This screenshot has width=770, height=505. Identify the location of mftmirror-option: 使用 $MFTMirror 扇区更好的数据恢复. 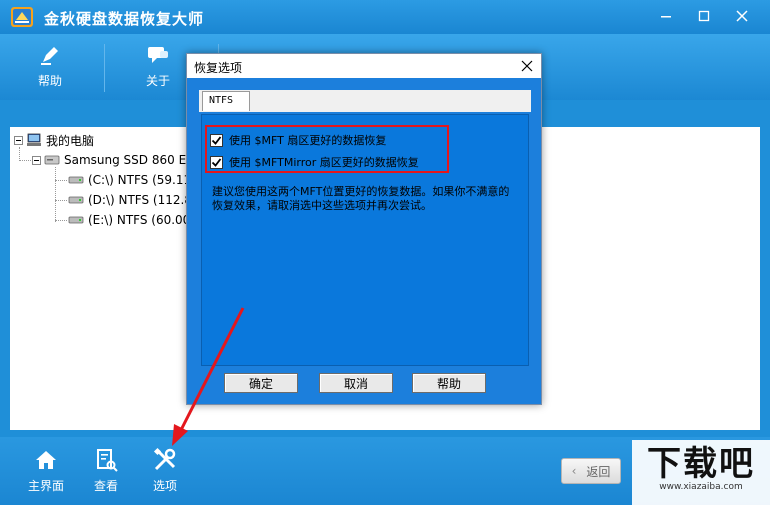
(314, 162).